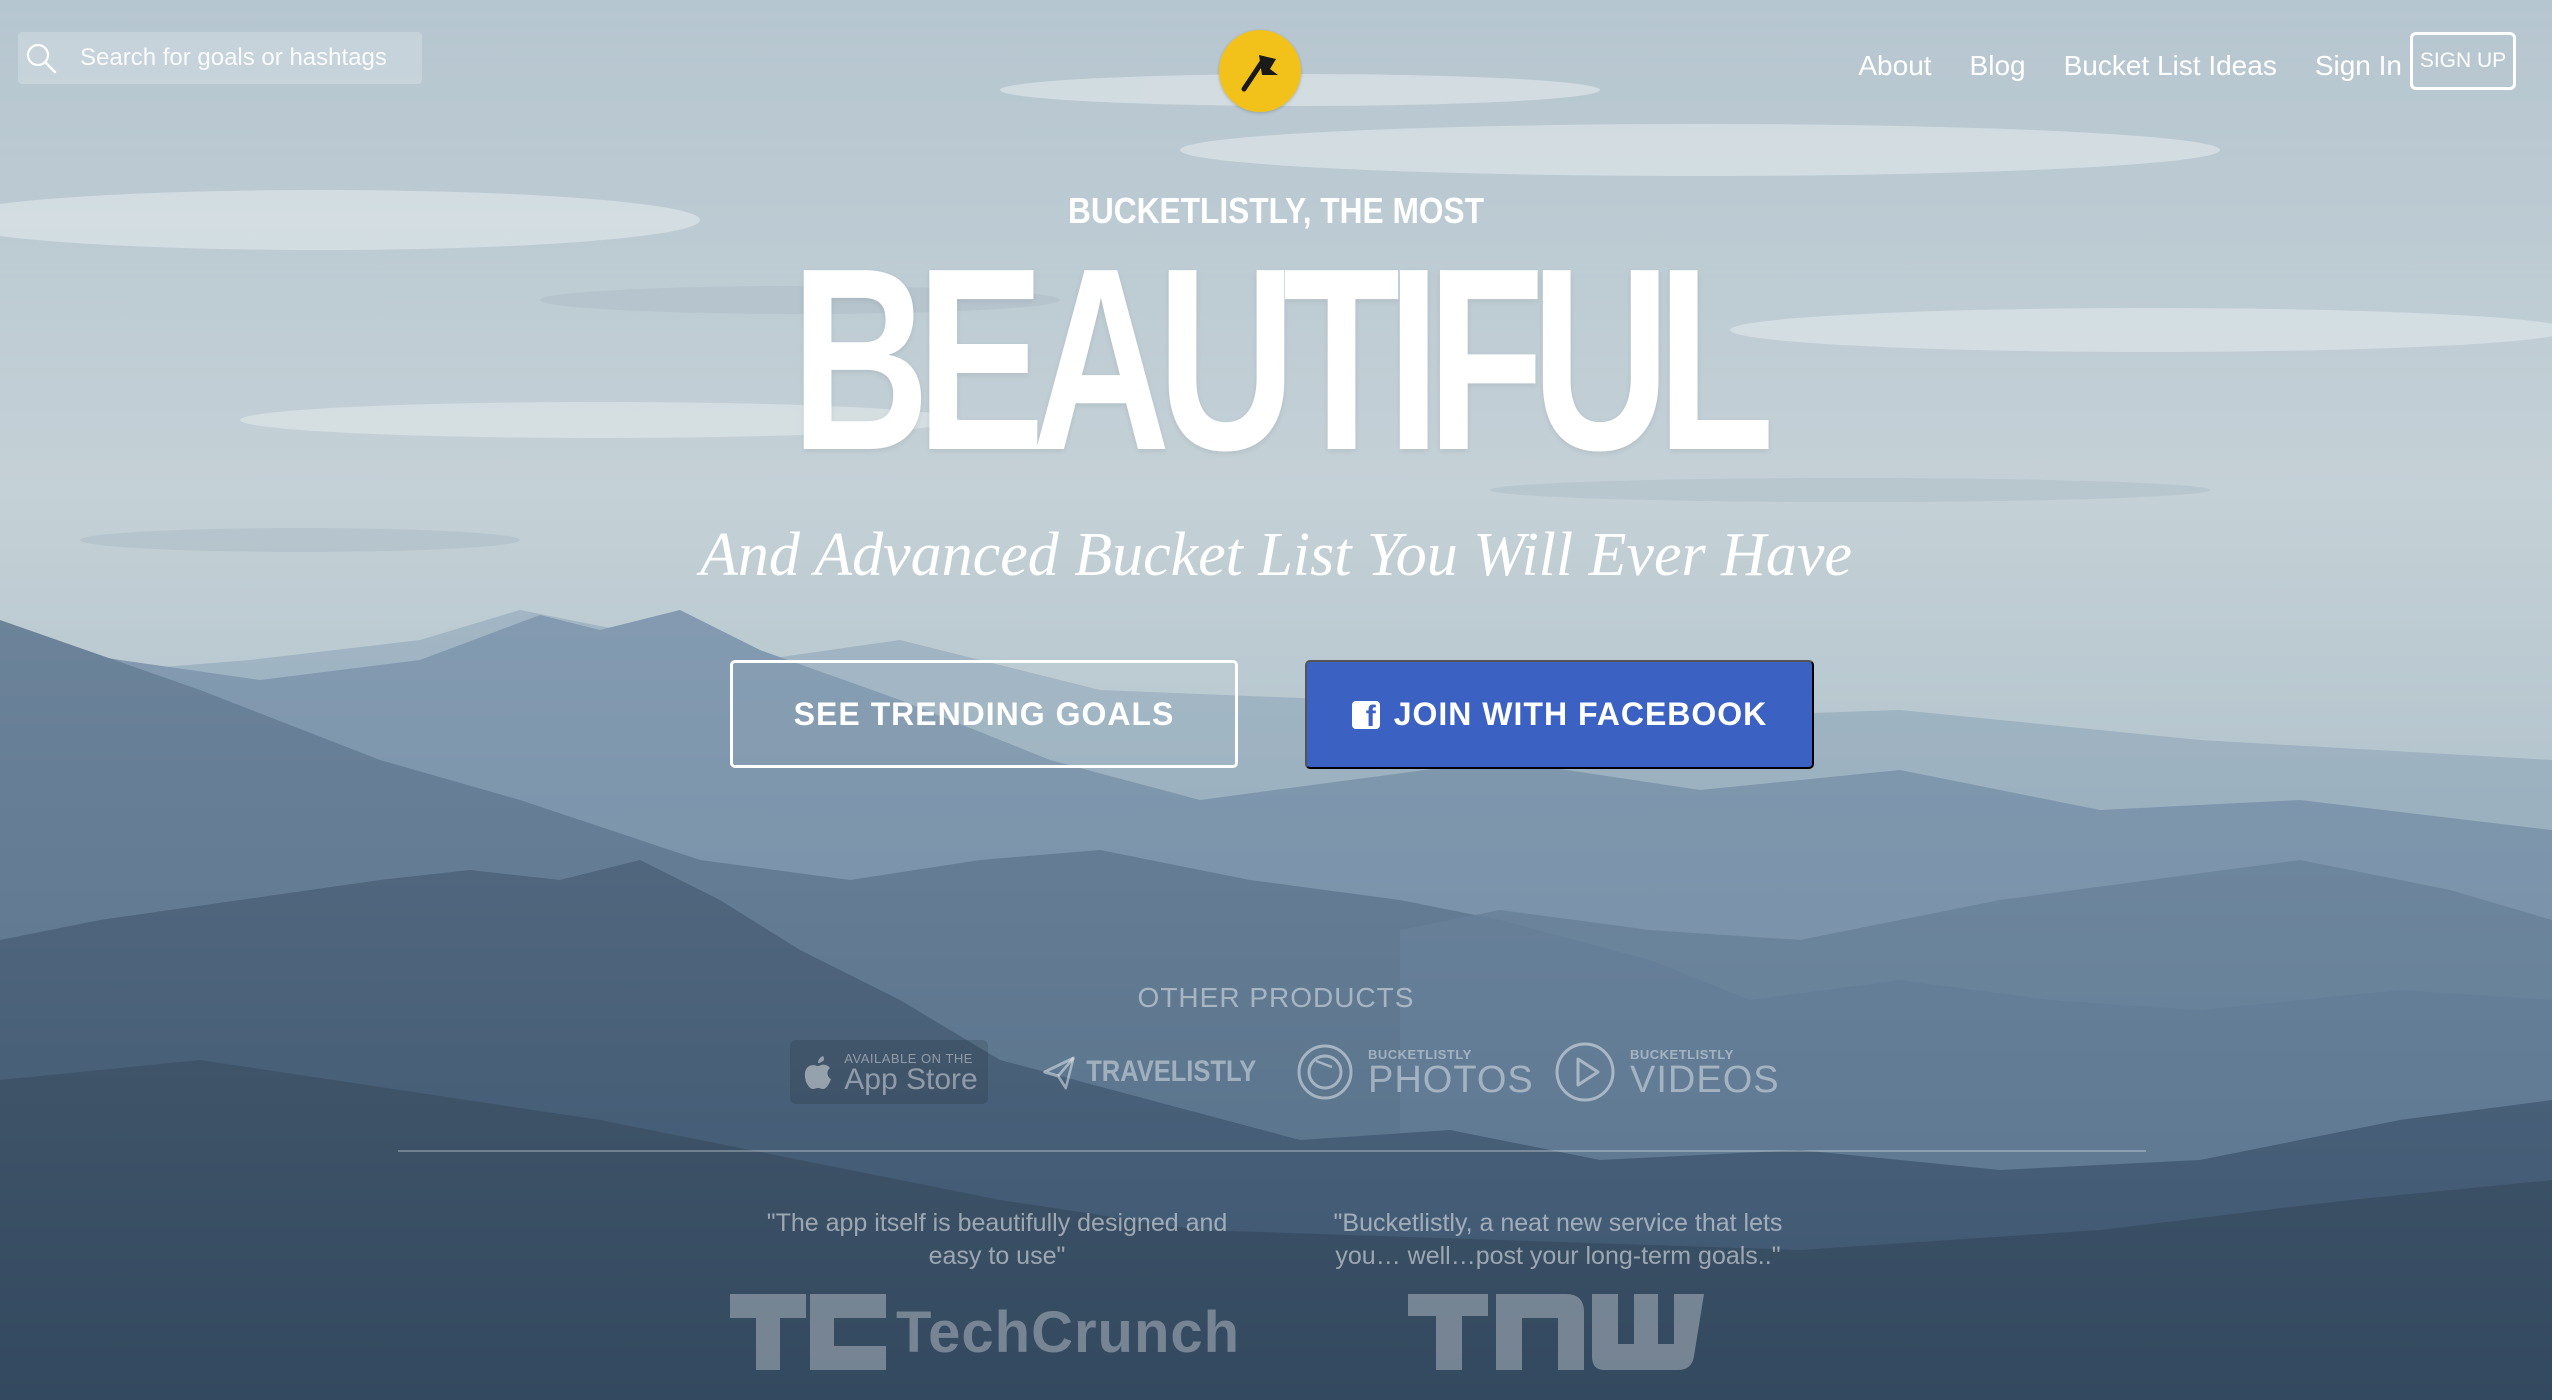 This screenshot has height=1400, width=2552. What do you see at coordinates (818, 1072) in the screenshot?
I see `apple-icon` at bounding box center [818, 1072].